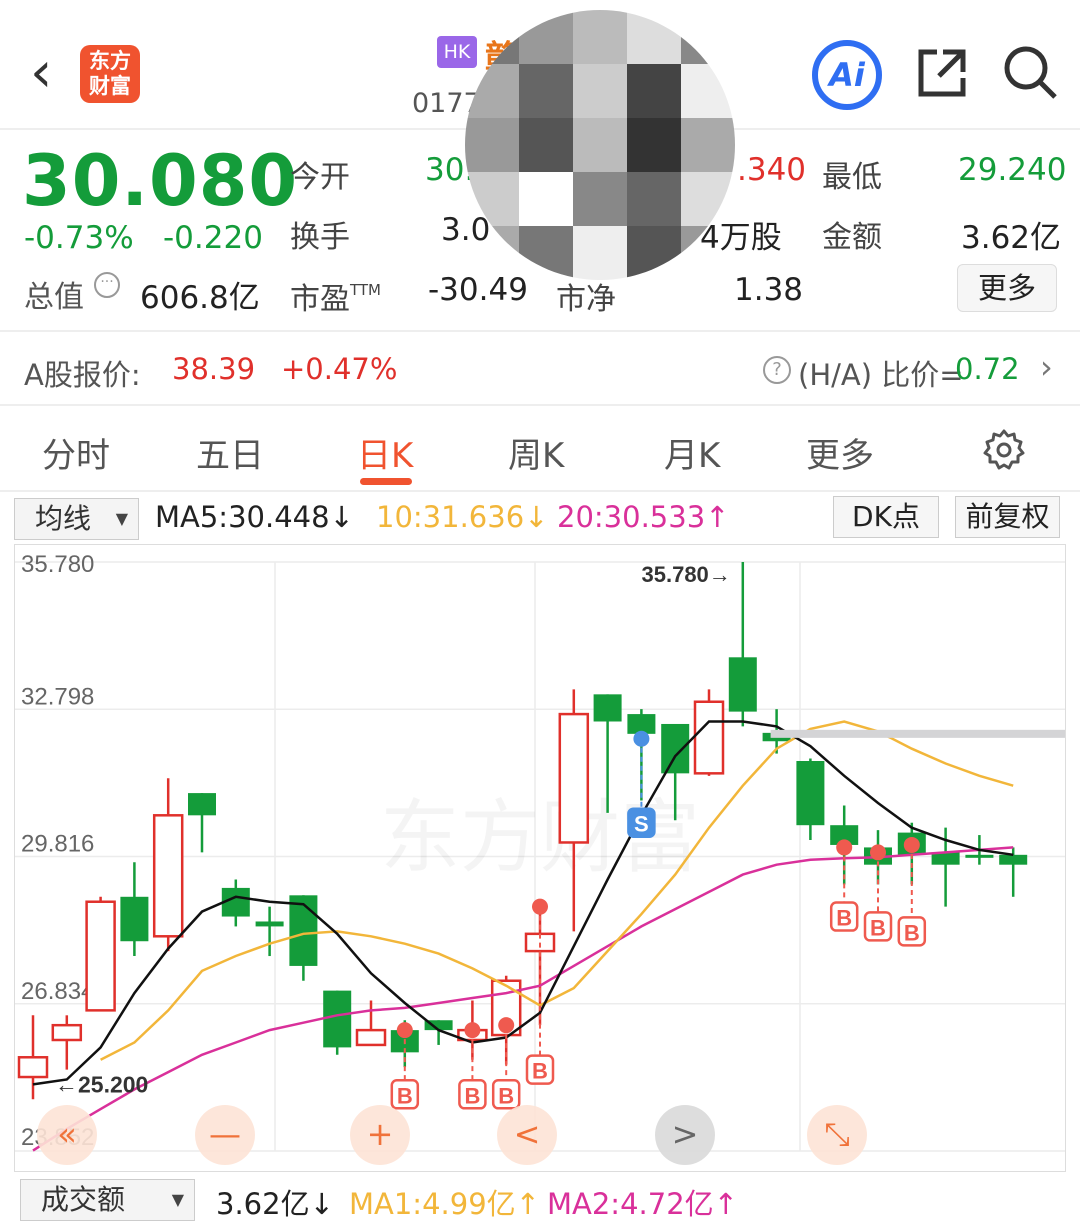 The height and width of the screenshot is (1229, 1080). I want to click on turnover-label: 换手, so click(320, 237).